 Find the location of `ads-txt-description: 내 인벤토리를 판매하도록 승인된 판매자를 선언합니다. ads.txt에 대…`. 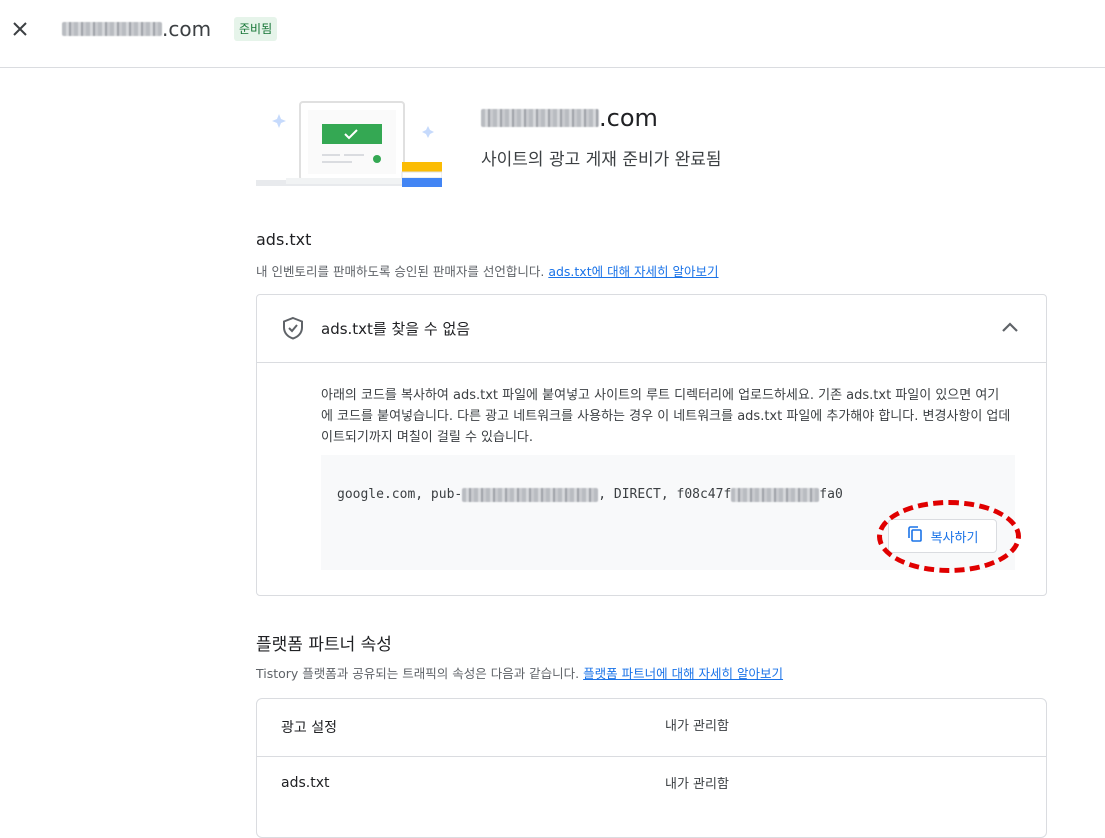

ads-txt-description: 내 인벤토리를 판매하도록 승인된 판매자를 선언합니다. ads.txt에 대… is located at coordinates (487, 270).